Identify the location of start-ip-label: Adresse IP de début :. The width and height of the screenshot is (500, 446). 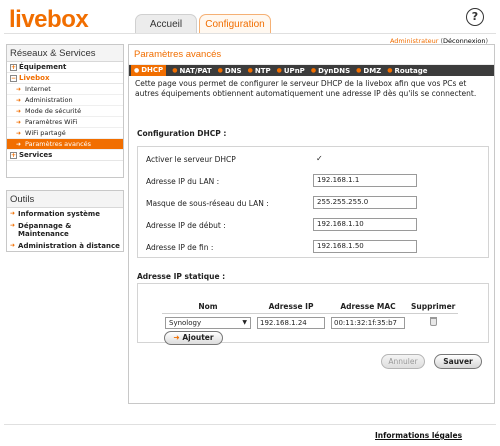
(186, 225).